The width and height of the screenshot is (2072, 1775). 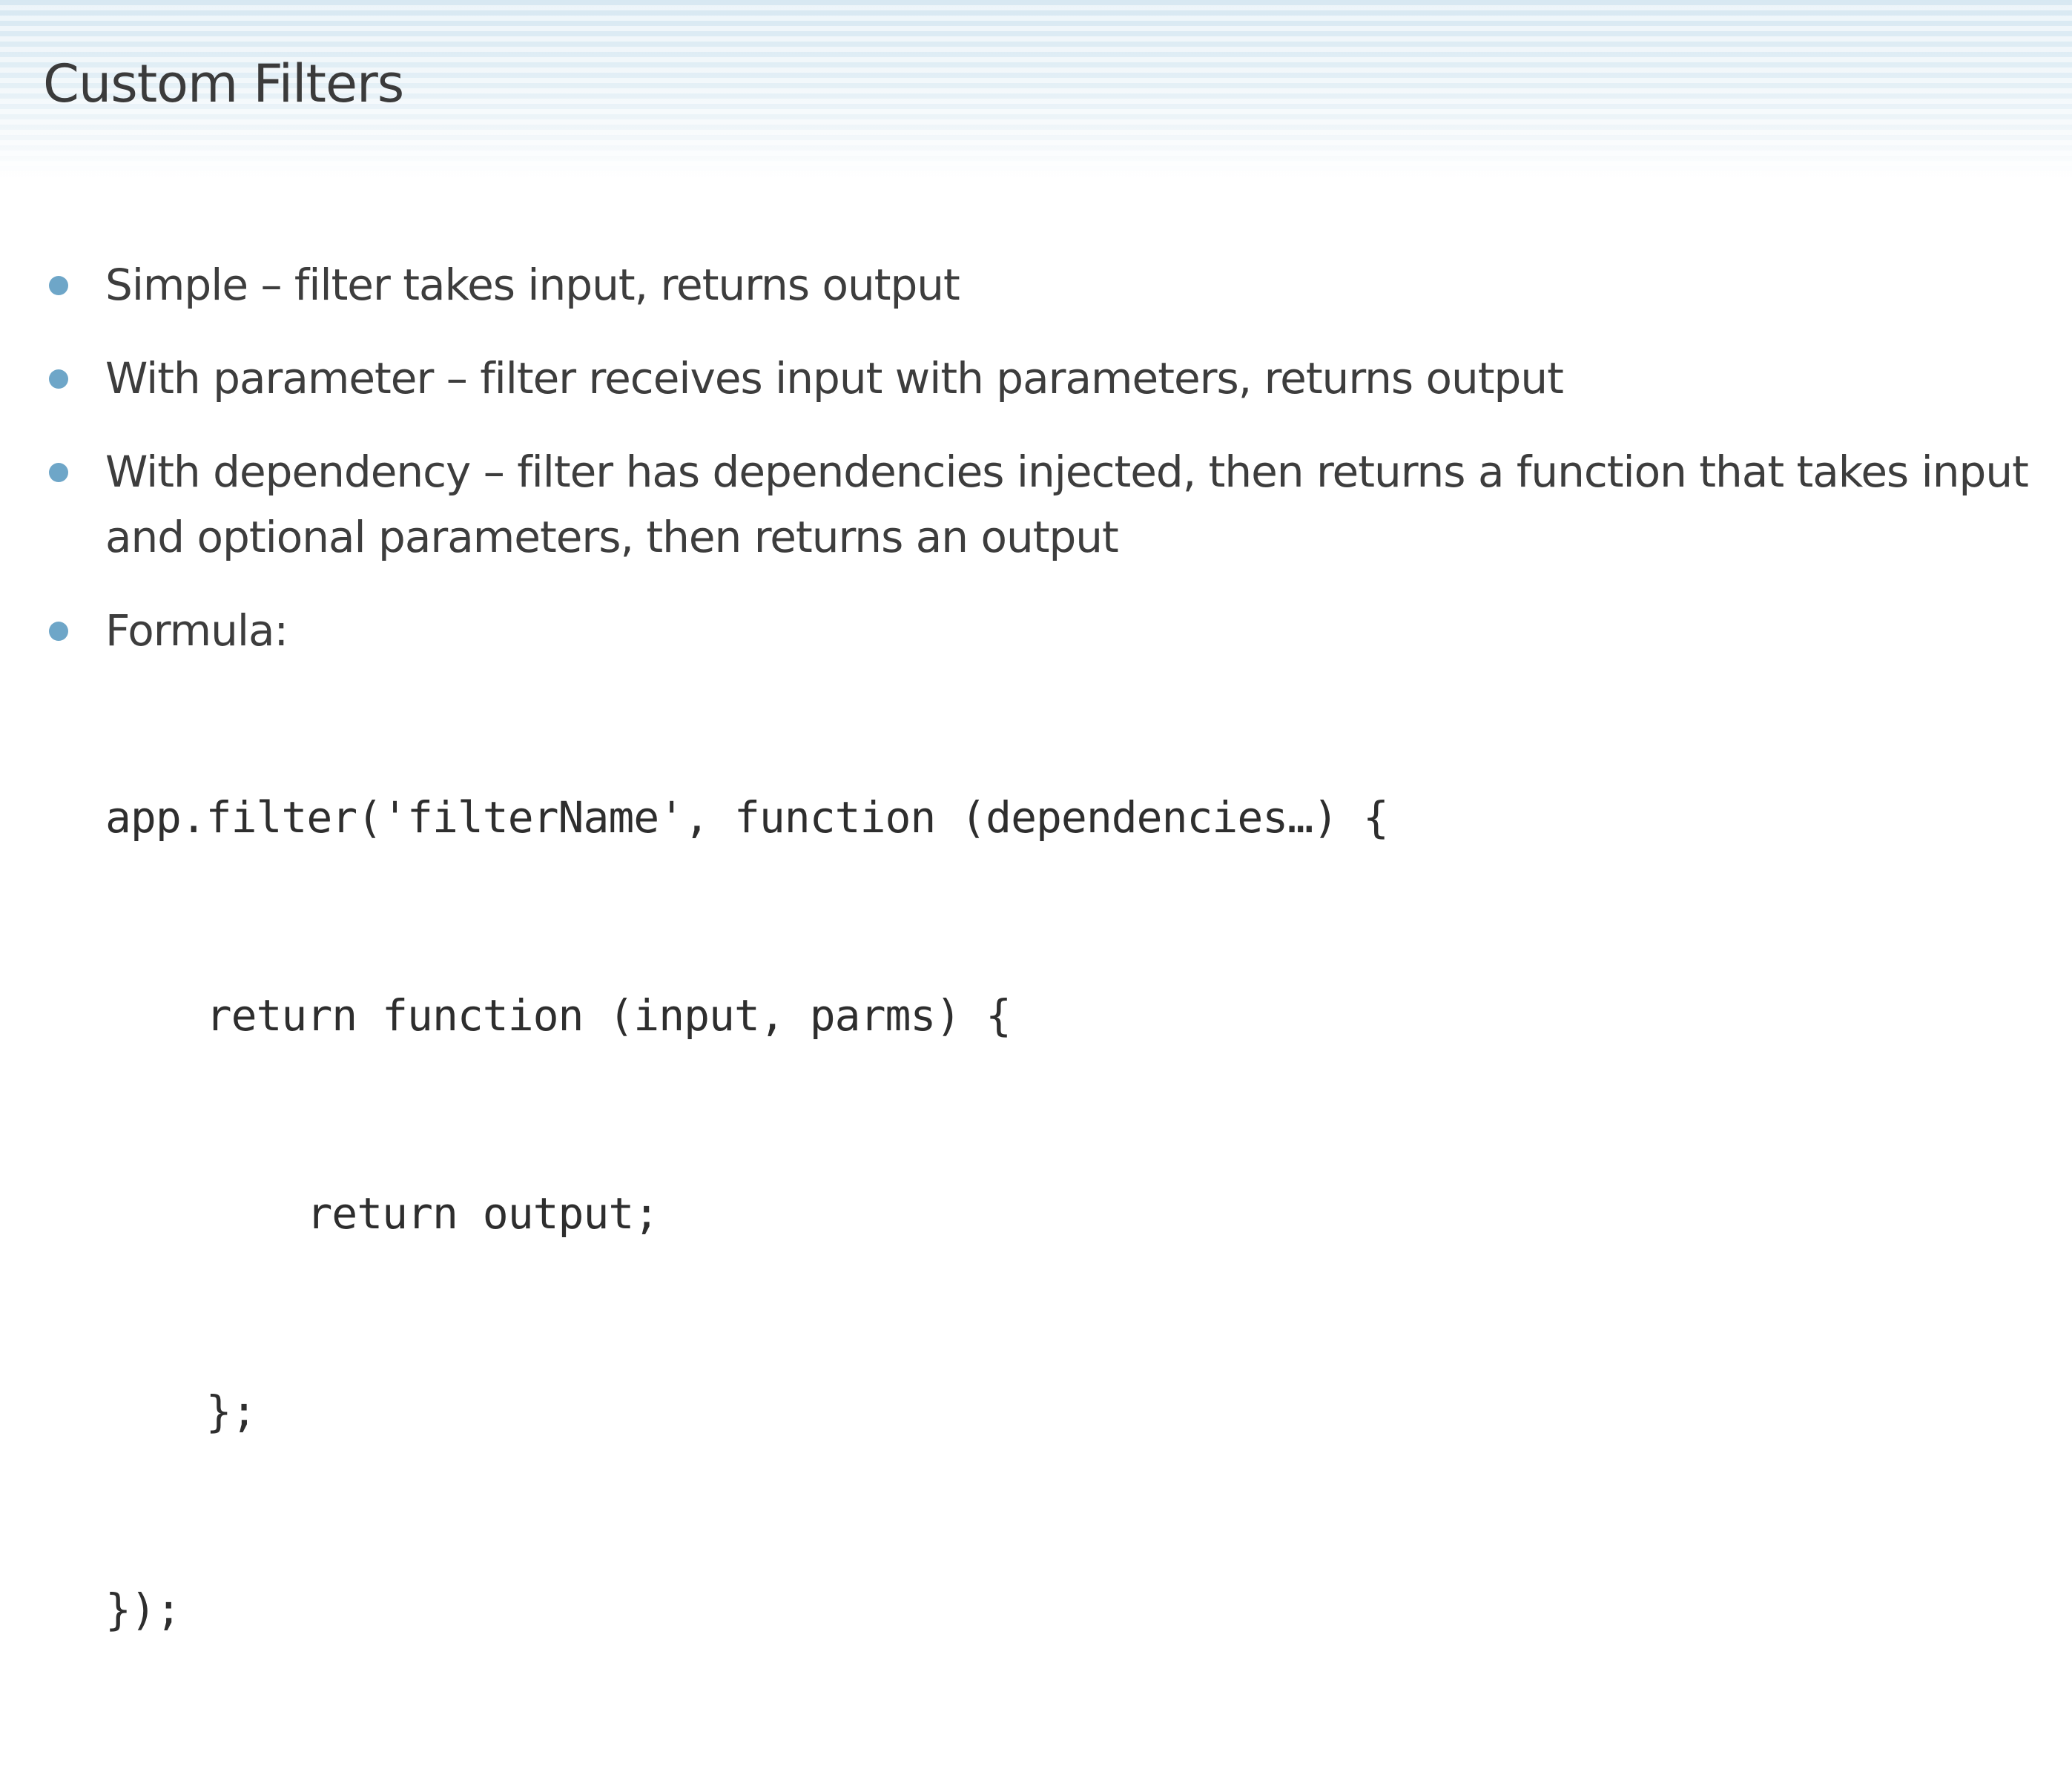 What do you see at coordinates (558, 1015) in the screenshot?
I see `code-line: return function (input, parms) {` at bounding box center [558, 1015].